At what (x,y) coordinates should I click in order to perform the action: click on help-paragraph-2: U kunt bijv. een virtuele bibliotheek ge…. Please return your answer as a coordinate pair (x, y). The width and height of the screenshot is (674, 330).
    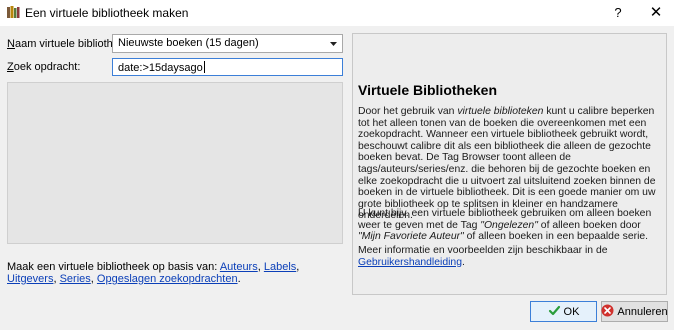
    Looking at the image, I should click on (505, 225).